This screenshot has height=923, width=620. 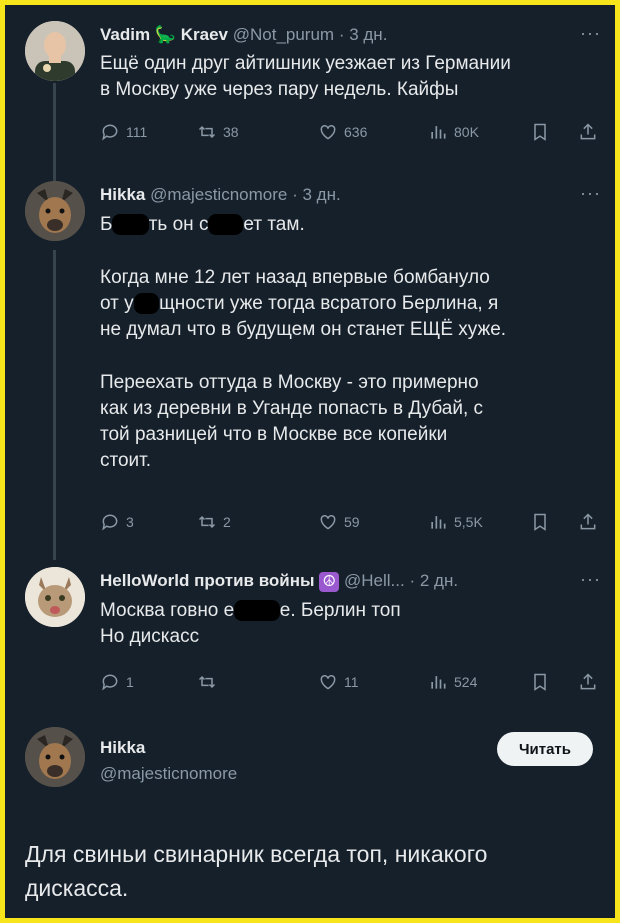 I want to click on text-line: той разницей что в Москве все копейки, so click(x=274, y=434).